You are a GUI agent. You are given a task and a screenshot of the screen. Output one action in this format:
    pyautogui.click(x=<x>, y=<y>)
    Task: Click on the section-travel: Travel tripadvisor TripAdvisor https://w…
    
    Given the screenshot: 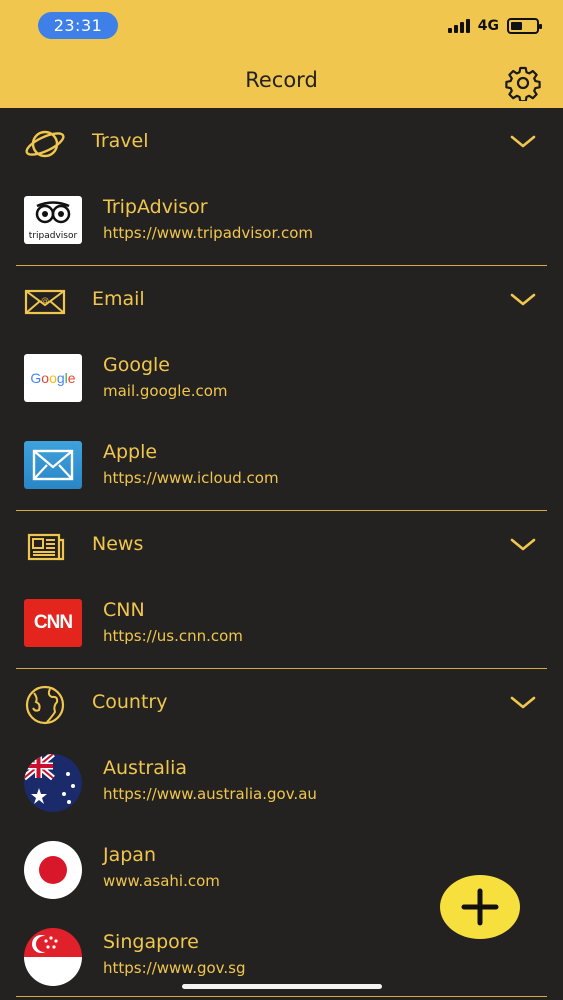 What is the action you would take?
    pyautogui.click(x=281, y=187)
    